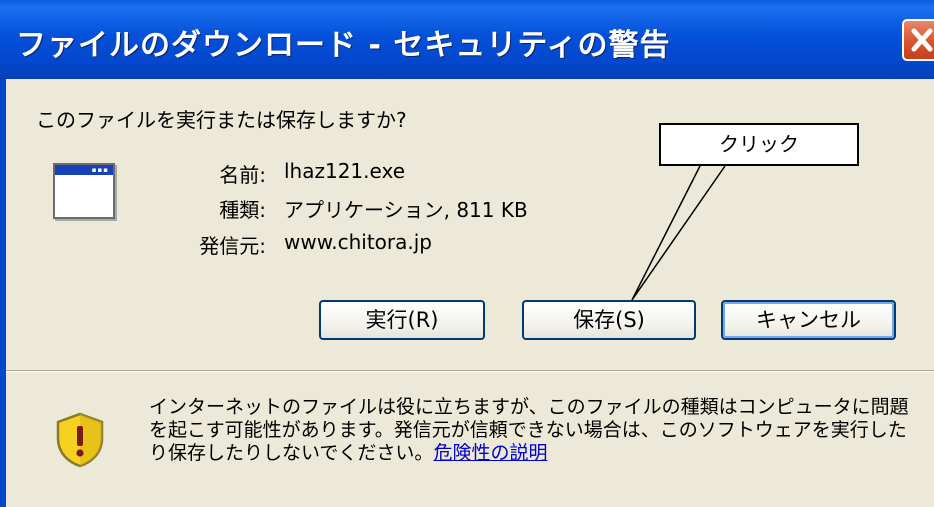 The height and width of the screenshot is (507, 934). I want to click on shield-warning-icon, so click(80, 440).